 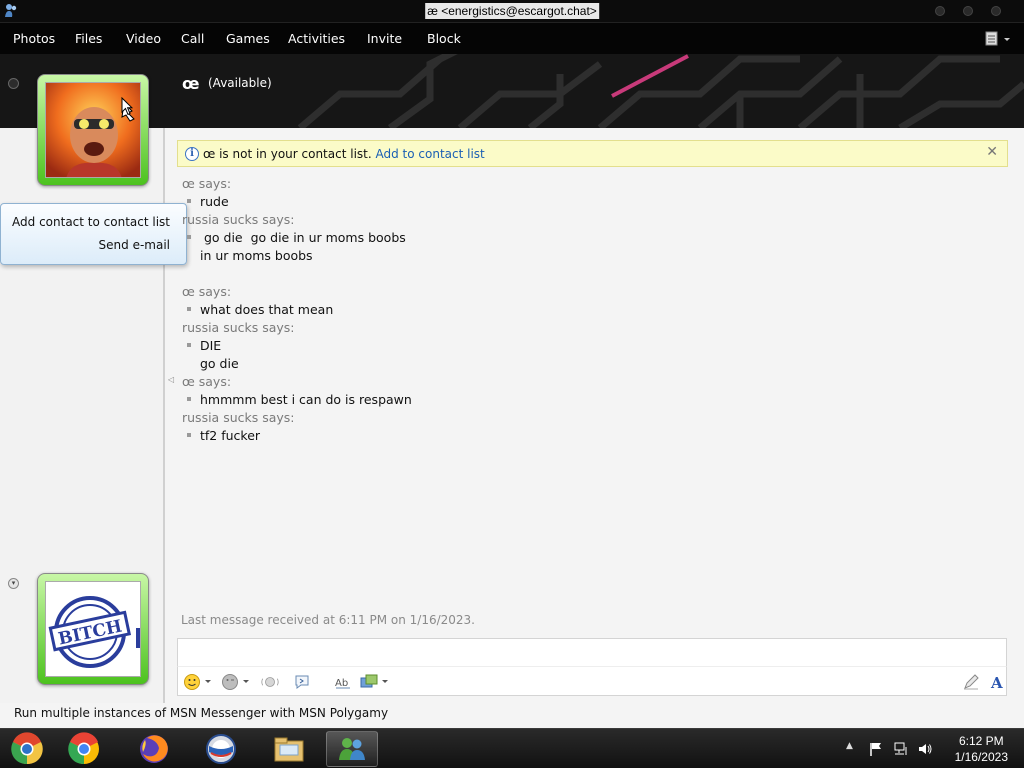 I want to click on window-title: æ <energistics@escargot.chat>, so click(x=512, y=11).